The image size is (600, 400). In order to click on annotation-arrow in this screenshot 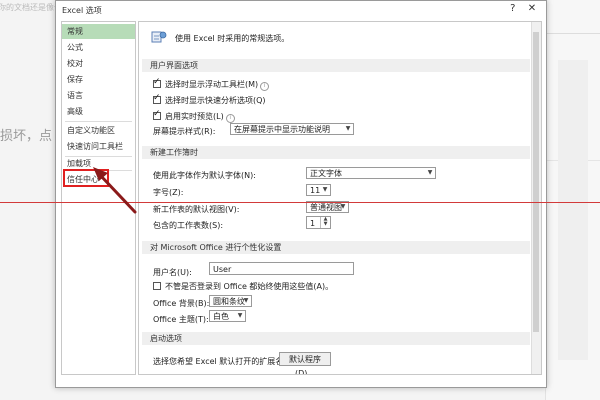, I will do `click(115, 190)`.